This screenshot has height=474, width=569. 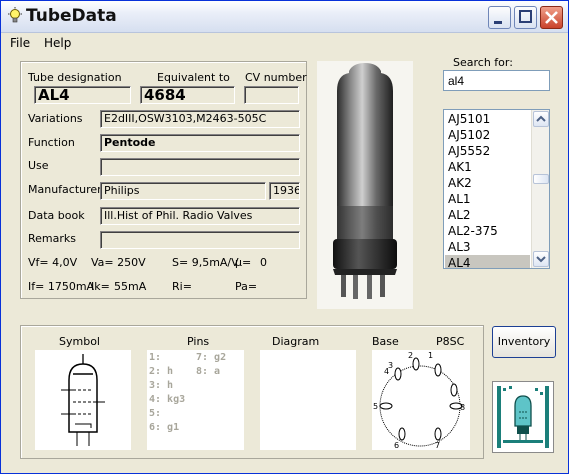 What do you see at coordinates (130, 286) in the screenshot?
I see `param-ik-value: 55mA` at bounding box center [130, 286].